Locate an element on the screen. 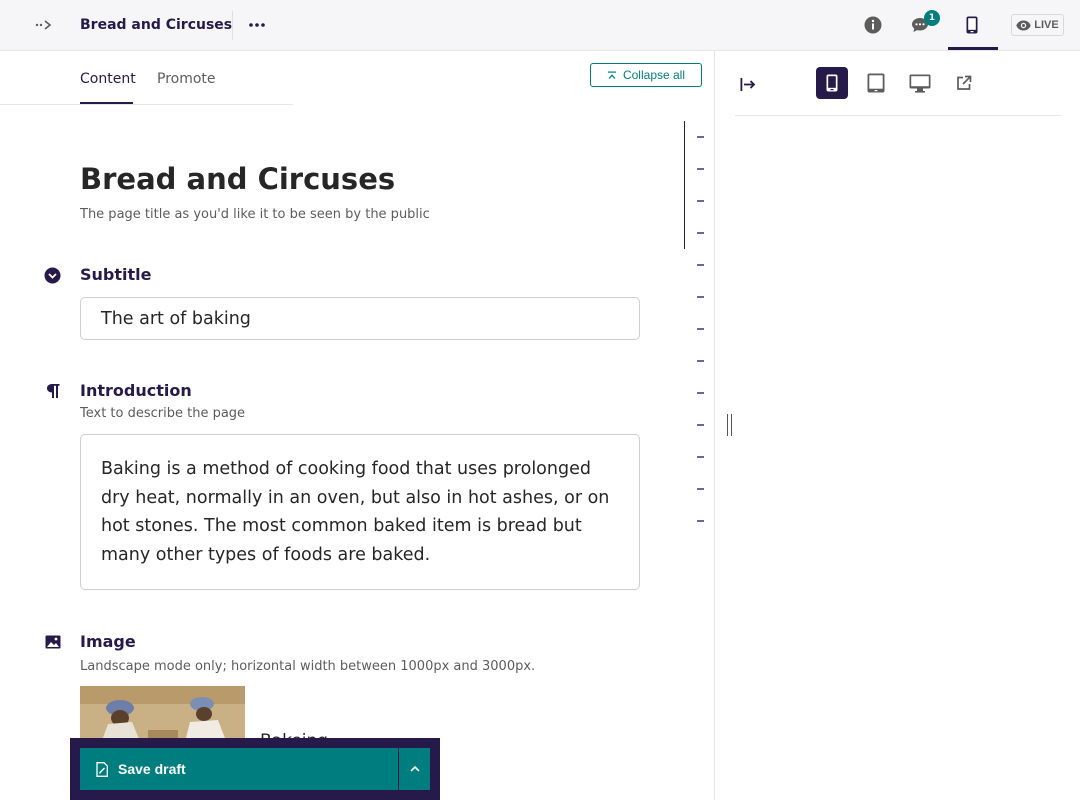 This screenshot has width=1080, height=800. image-thumbnail is located at coordinates (162, 716).